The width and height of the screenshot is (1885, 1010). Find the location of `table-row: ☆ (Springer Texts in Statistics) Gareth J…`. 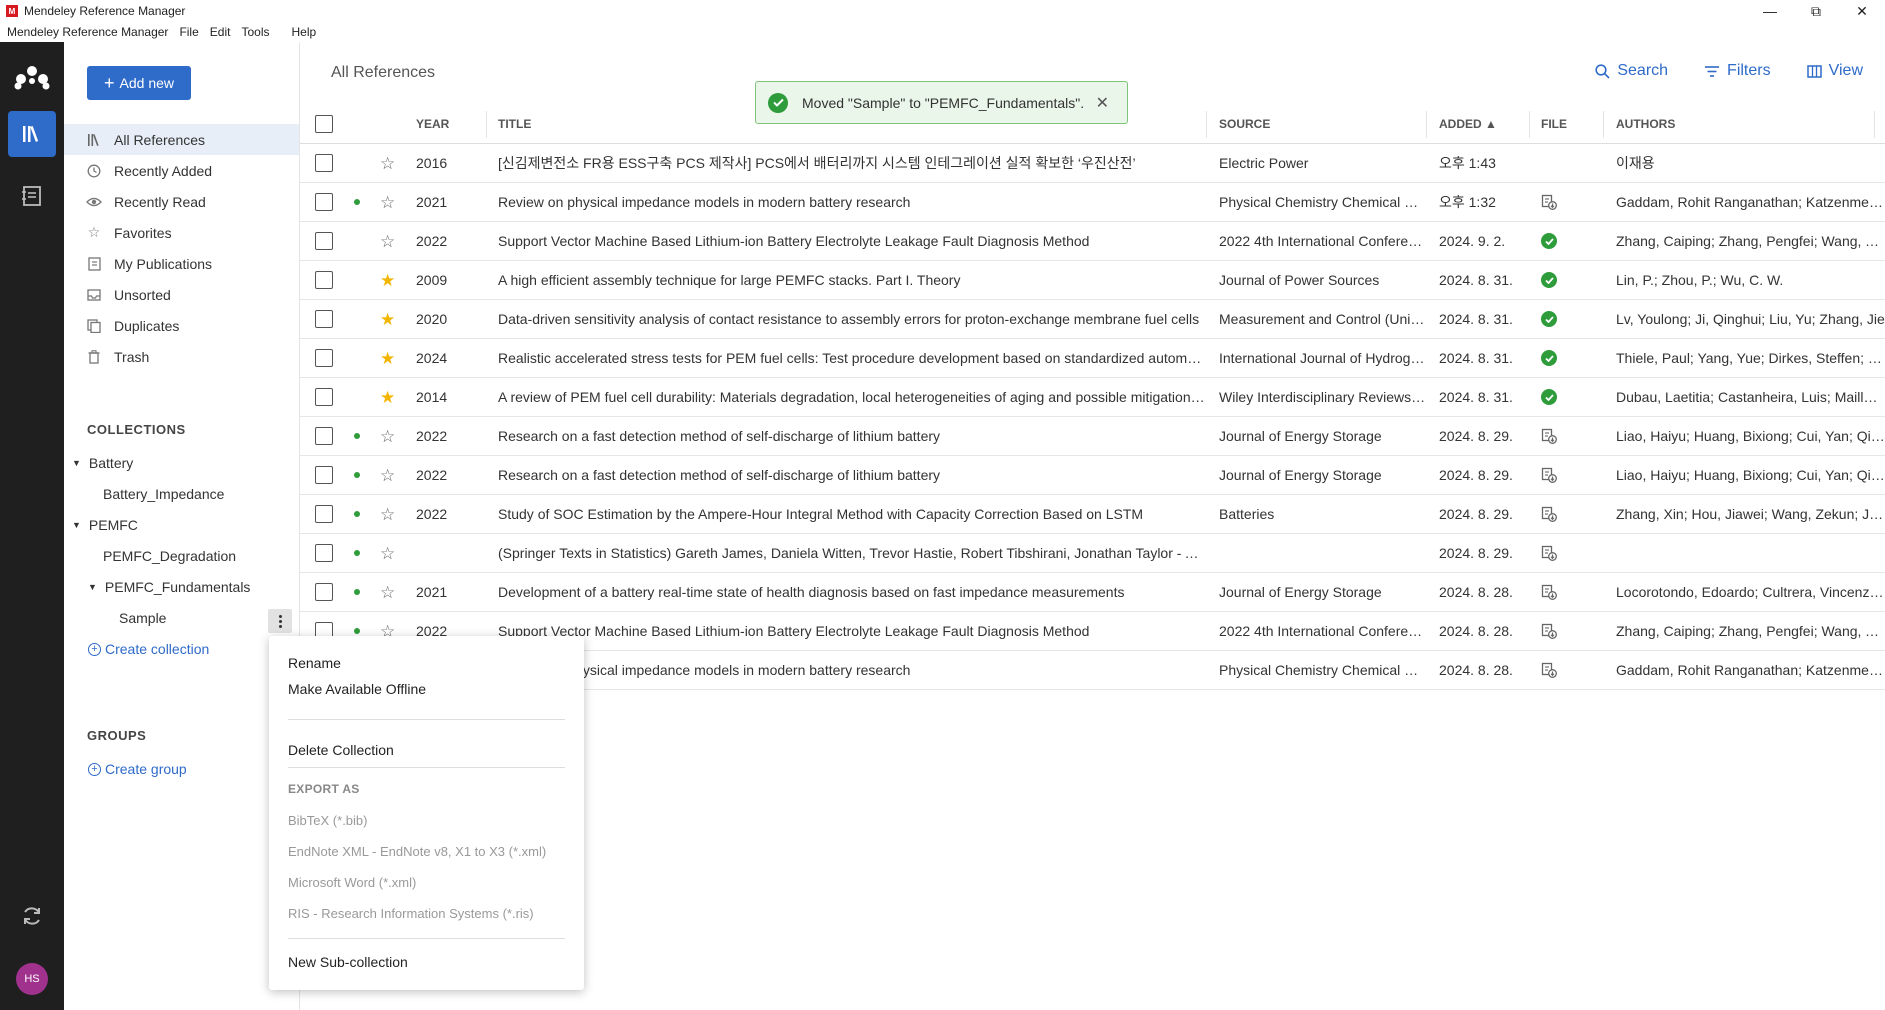

table-row: ☆ (Springer Texts in Statistics) Gareth J… is located at coordinates (1092, 553).